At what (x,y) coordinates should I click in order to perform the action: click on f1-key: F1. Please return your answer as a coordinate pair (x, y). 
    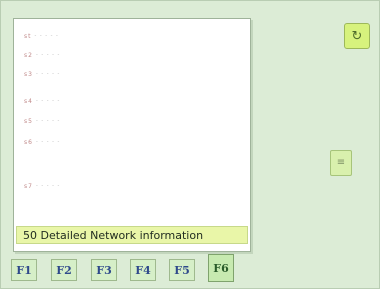
    Looking at the image, I should click on (24, 270).